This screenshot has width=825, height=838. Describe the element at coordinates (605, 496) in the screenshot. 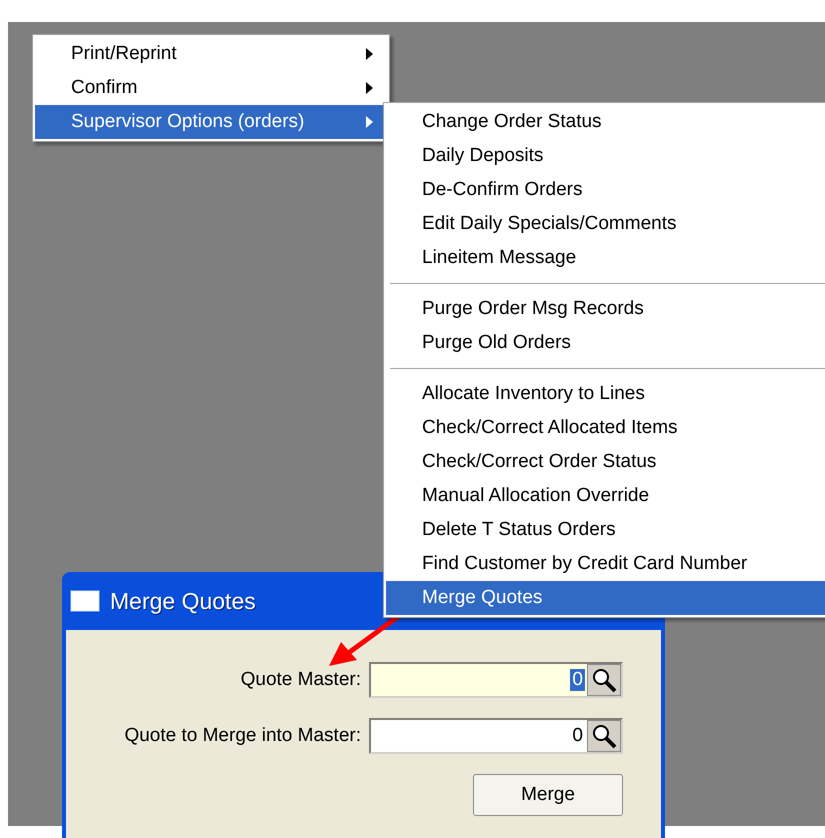

I see `menu-item: Manual Allocation Override` at that location.